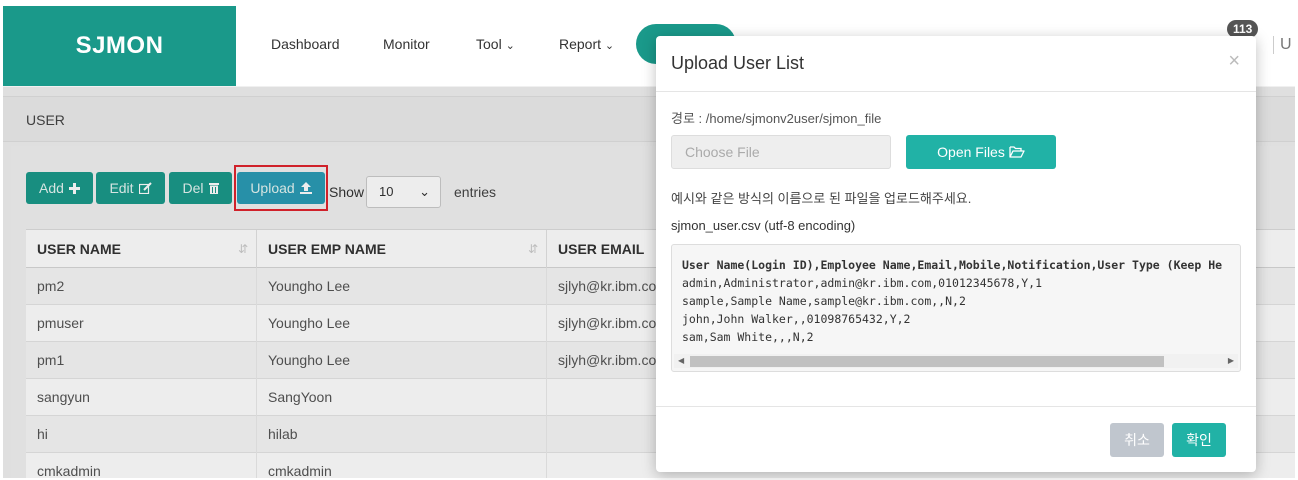  What do you see at coordinates (821, 198) in the screenshot?
I see `upload-notice: 예시와 같은 방식의 이름으로 된 파일을 업로드해주세요.` at bounding box center [821, 198].